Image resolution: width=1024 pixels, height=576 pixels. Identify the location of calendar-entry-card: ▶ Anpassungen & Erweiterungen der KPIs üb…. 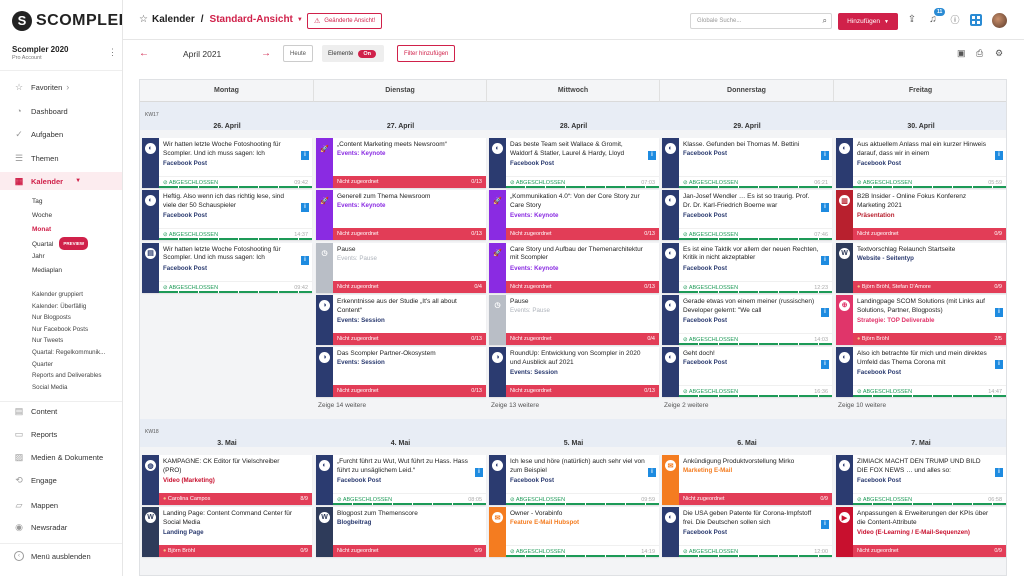
(921, 532).